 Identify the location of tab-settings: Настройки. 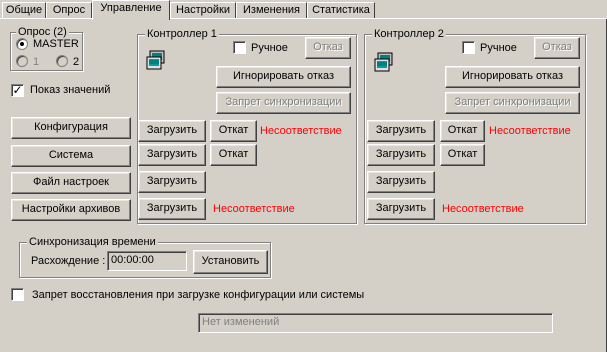
(203, 10).